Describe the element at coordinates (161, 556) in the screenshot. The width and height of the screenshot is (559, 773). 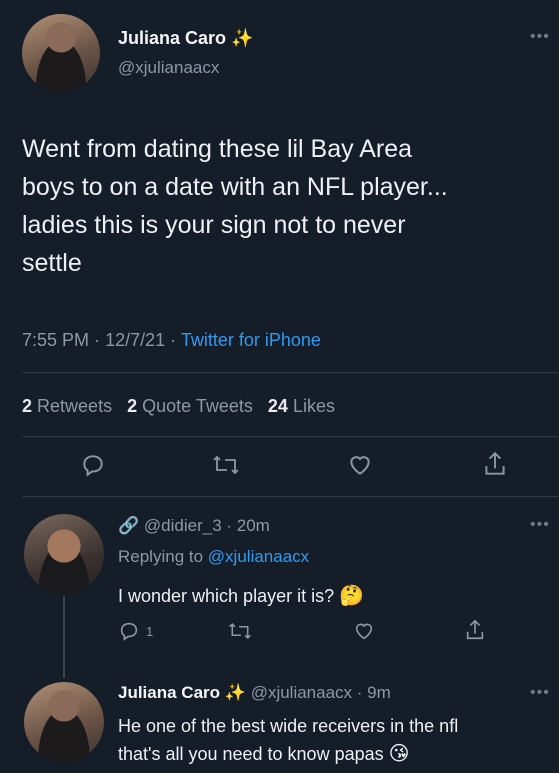
I see `replying-to-label: Replying to` at that location.